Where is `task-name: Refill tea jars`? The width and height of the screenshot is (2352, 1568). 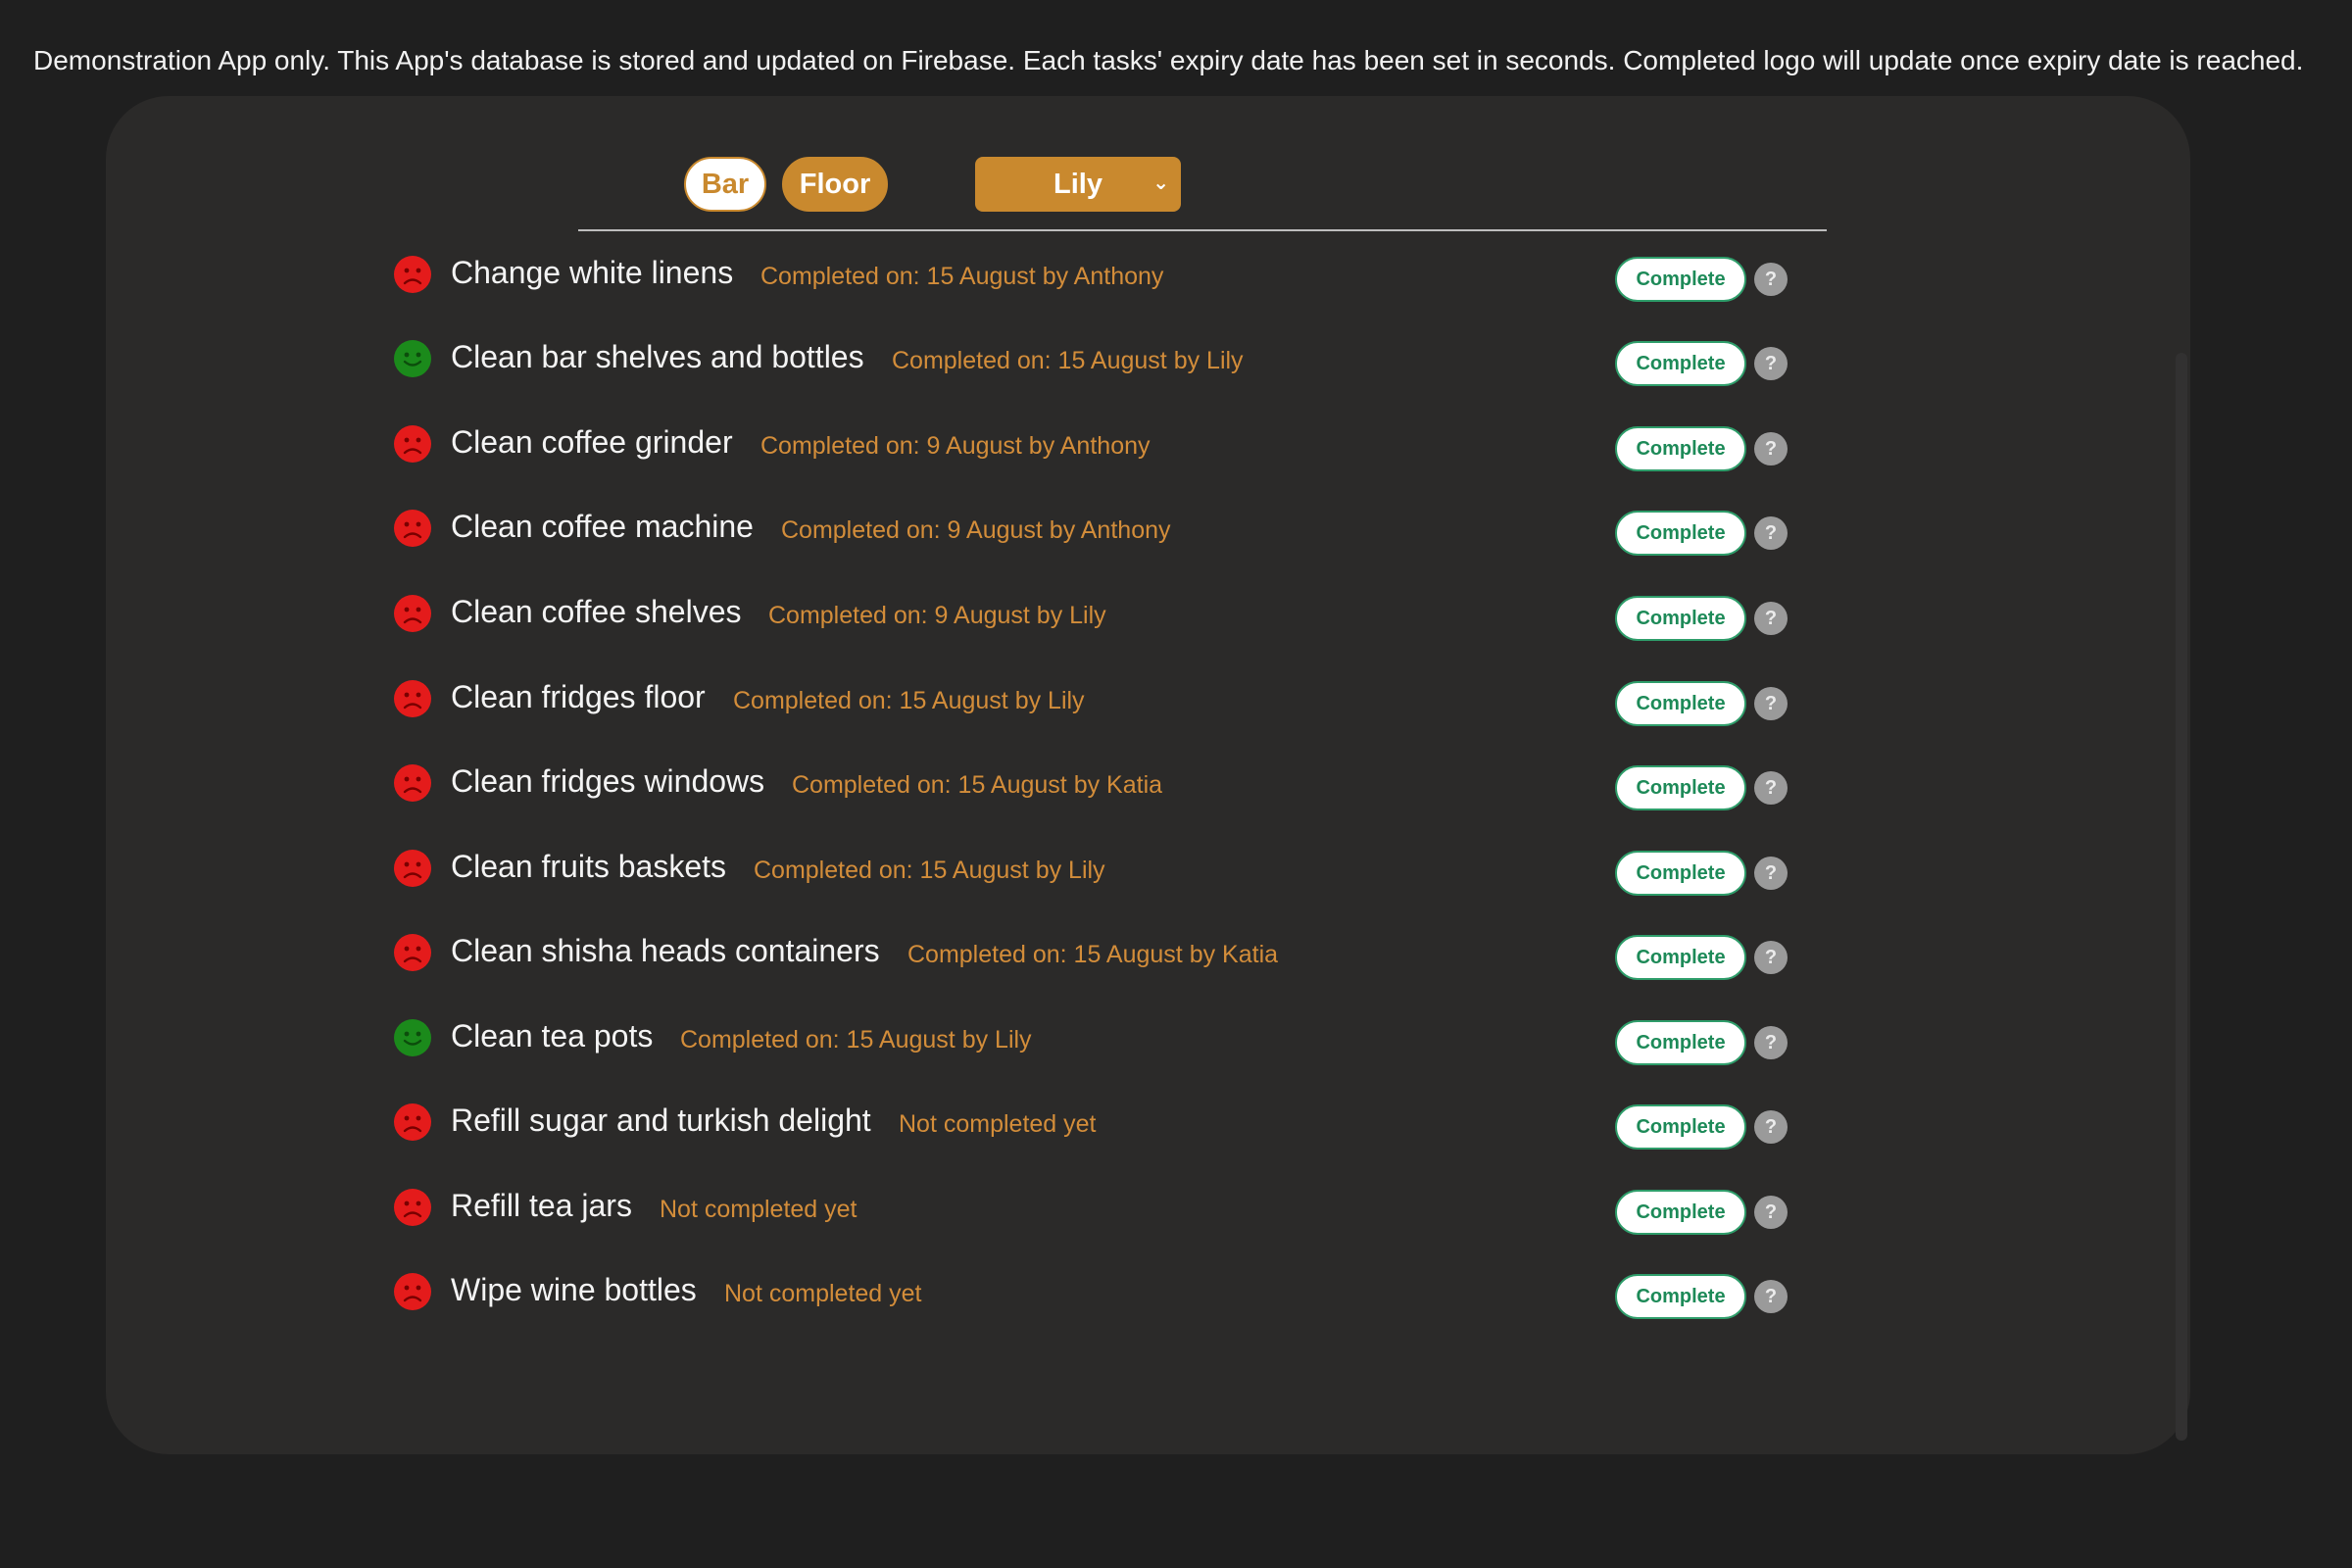
task-name: Refill tea jars is located at coordinates (541, 1205).